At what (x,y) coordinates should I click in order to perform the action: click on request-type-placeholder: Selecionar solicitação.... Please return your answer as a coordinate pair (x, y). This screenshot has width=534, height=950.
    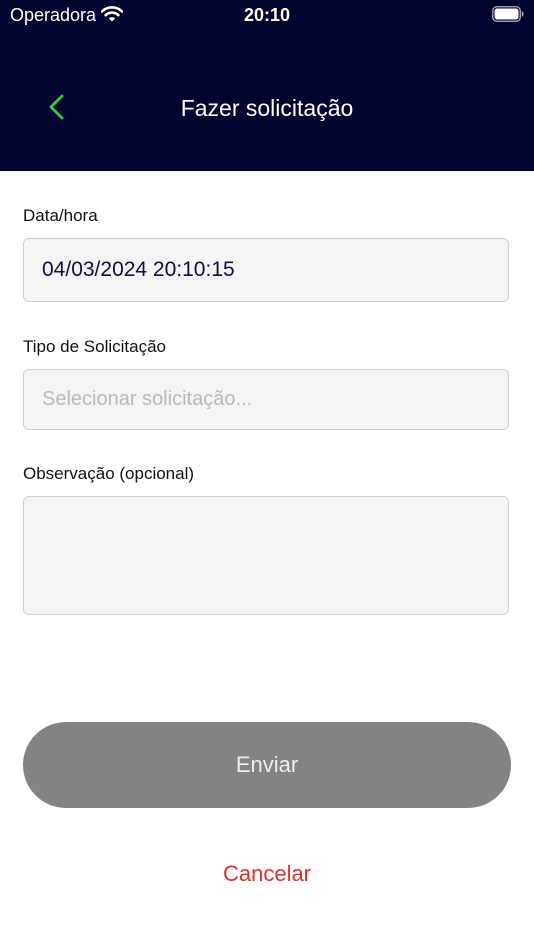
    Looking at the image, I should click on (147, 399).